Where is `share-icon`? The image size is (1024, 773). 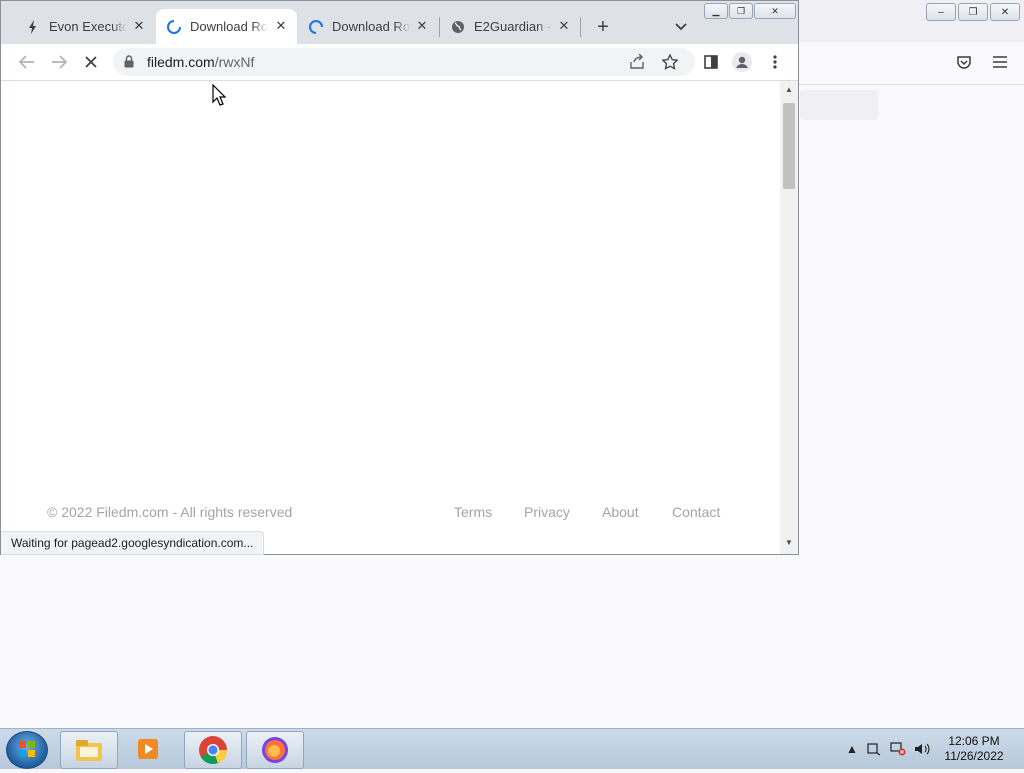 share-icon is located at coordinates (637, 64).